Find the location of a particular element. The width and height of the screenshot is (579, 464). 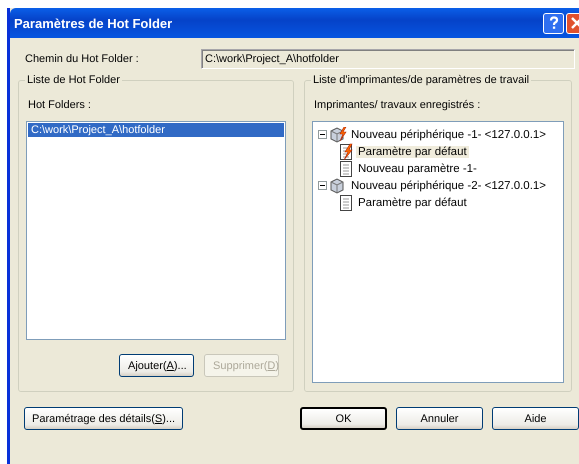

group-title: Liste de Hot Folder is located at coordinates (73, 80).